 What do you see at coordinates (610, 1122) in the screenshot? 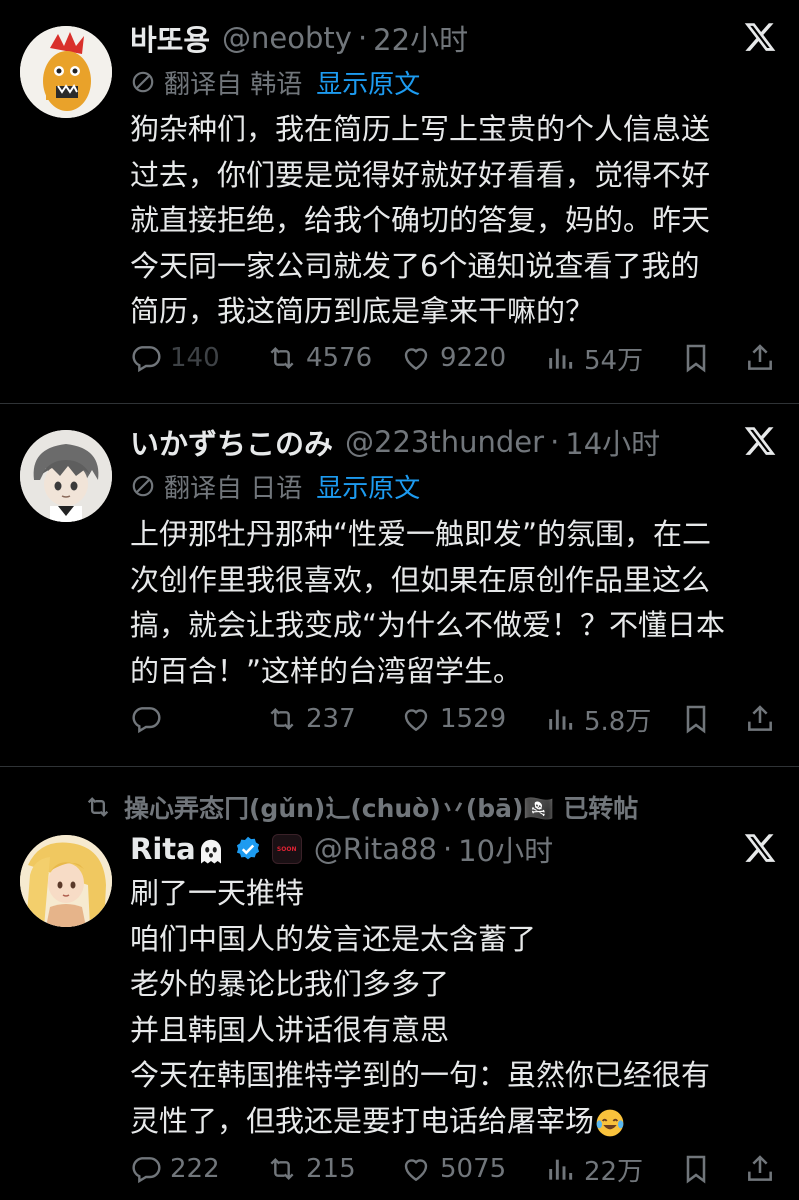
I see `tears-of-joy-emoji-icon` at bounding box center [610, 1122].